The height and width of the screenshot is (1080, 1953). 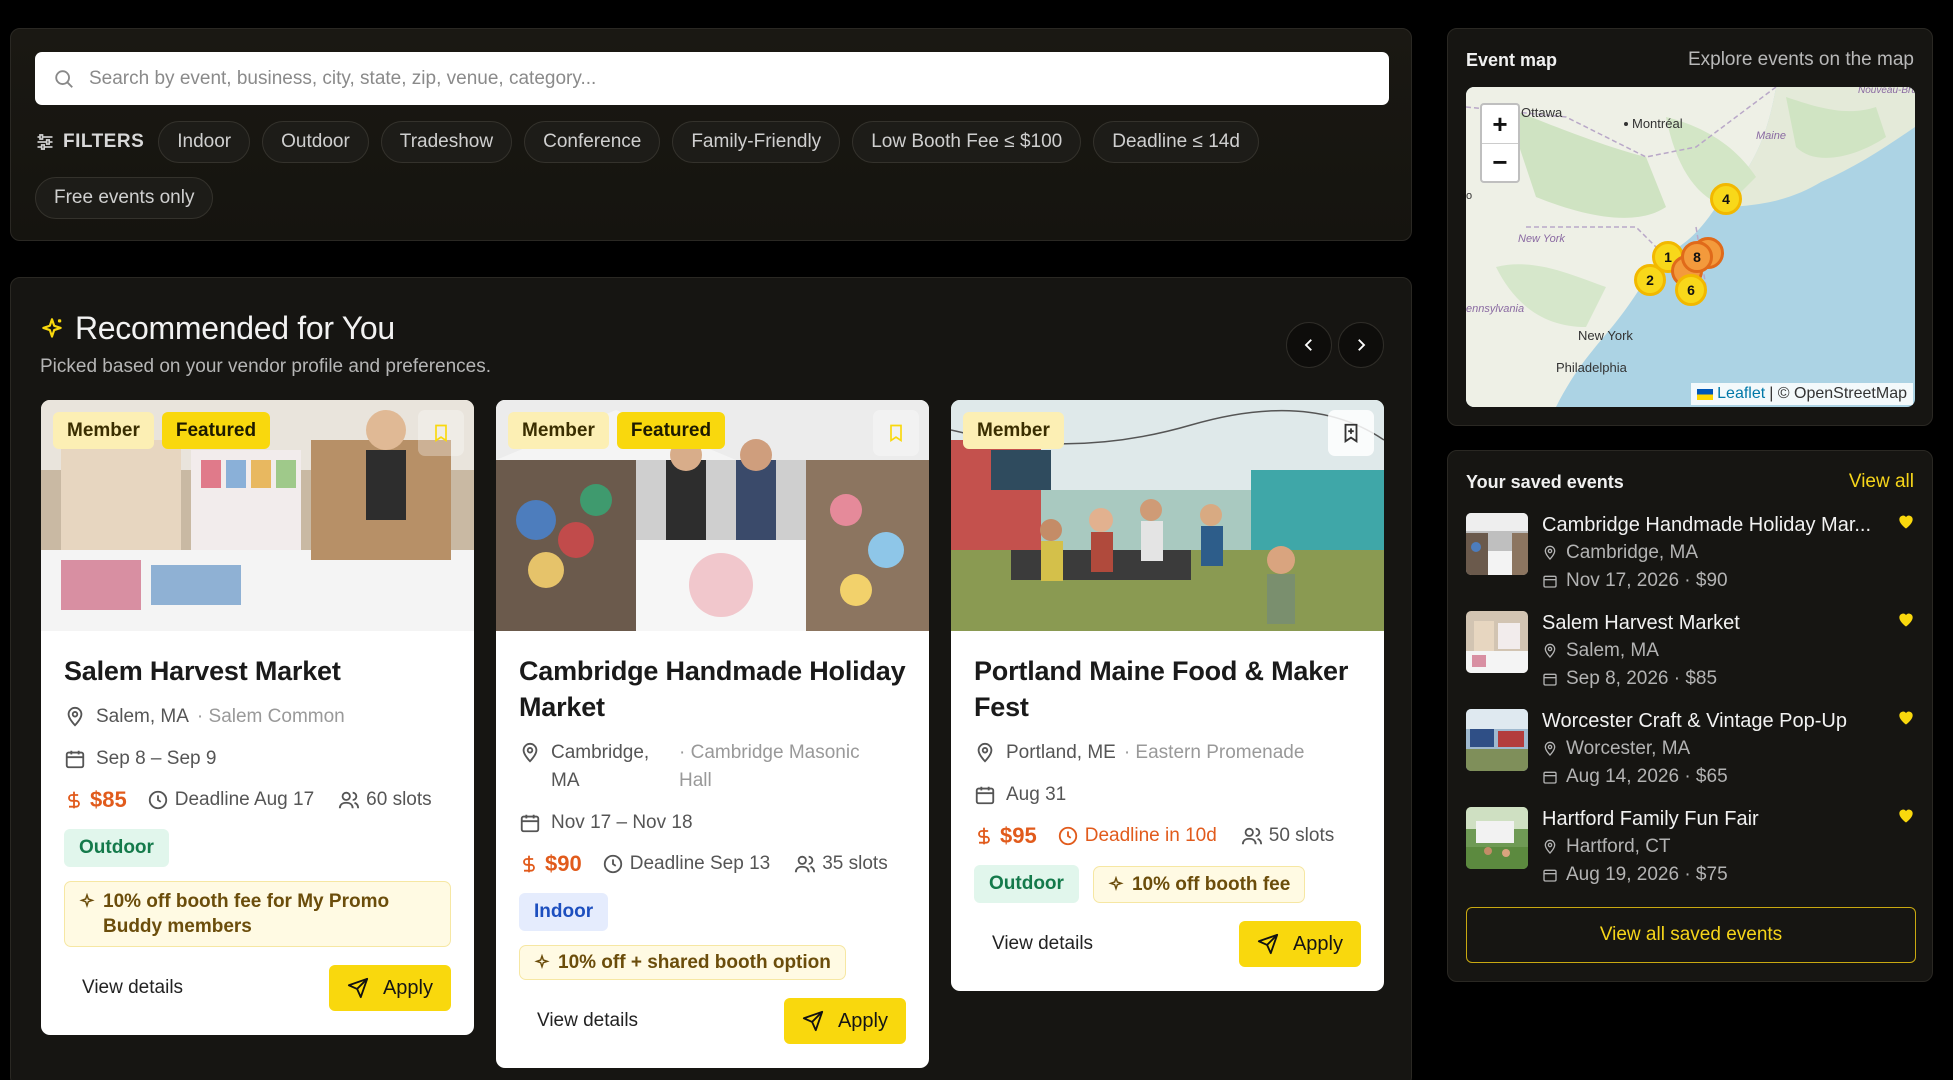 What do you see at coordinates (1497, 544) in the screenshot?
I see `saved-event-thumbnail` at bounding box center [1497, 544].